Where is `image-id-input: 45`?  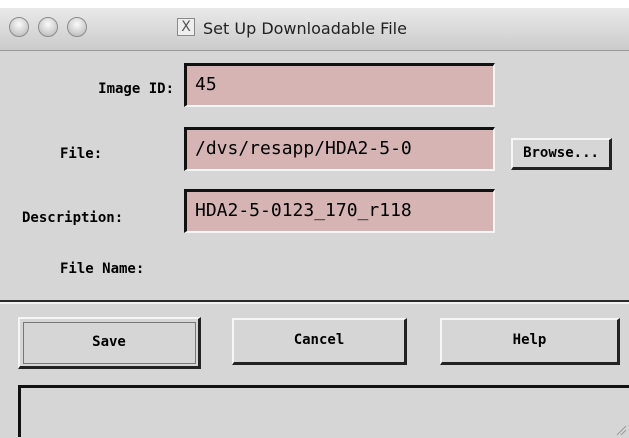 image-id-input: 45 is located at coordinates (339, 85).